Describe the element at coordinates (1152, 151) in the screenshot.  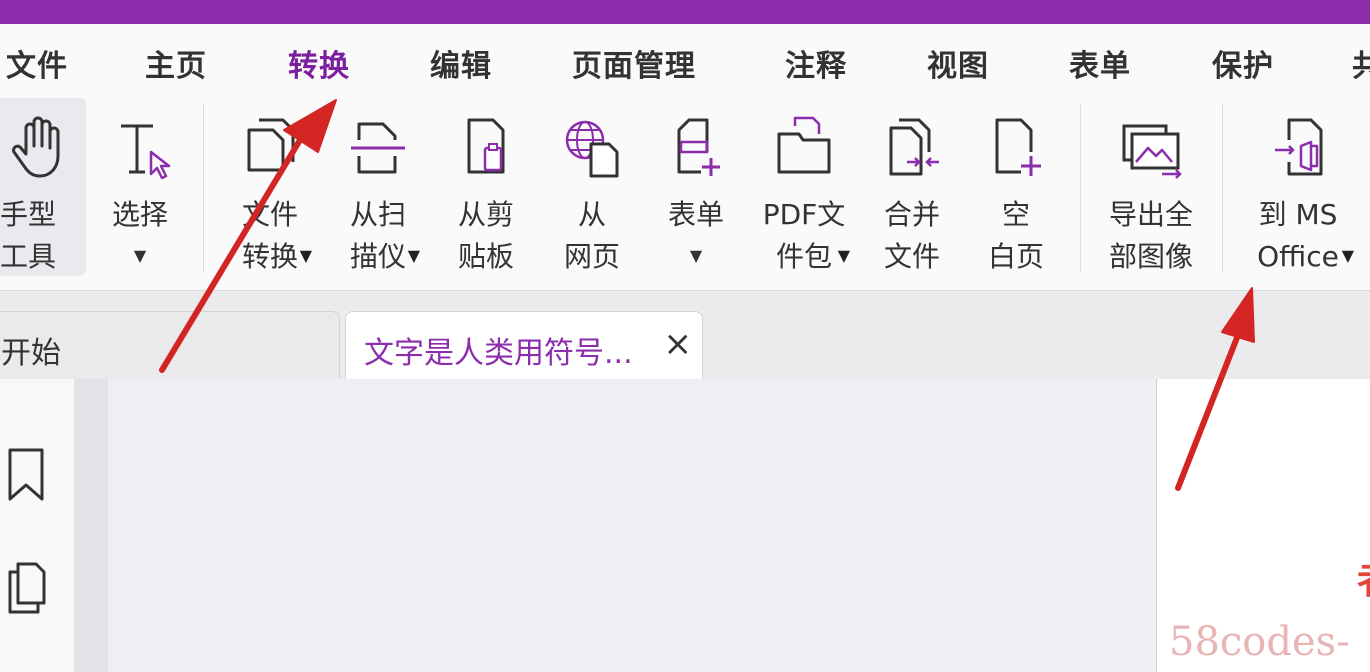
I see `image-export-icon` at that location.